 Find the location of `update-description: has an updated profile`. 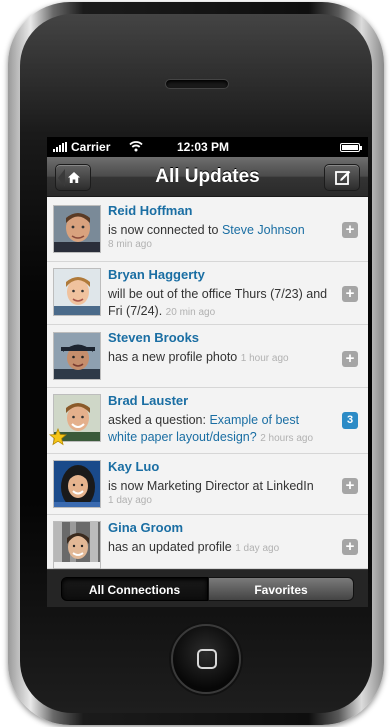

update-description: has an updated profile is located at coordinates (170, 547).